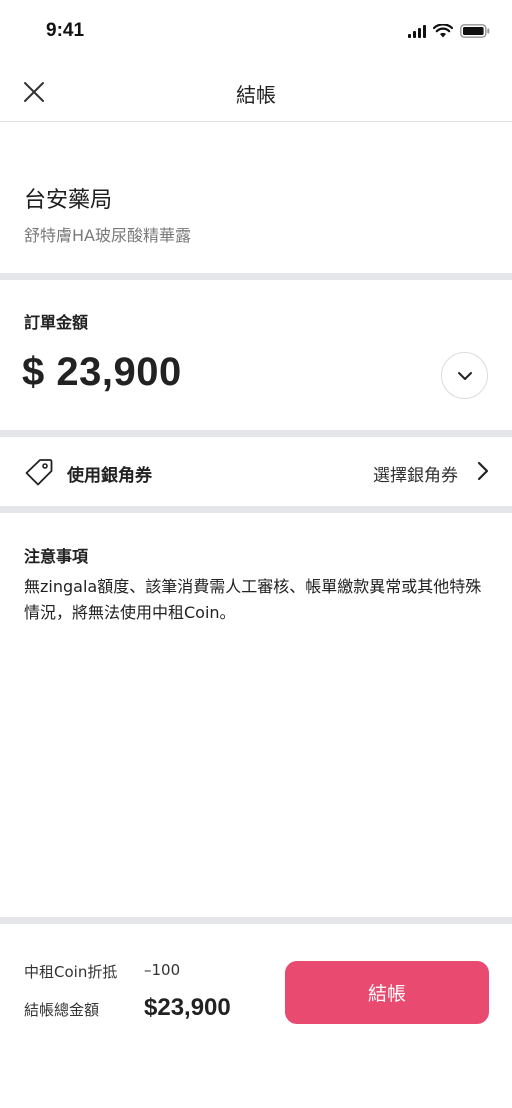 This screenshot has height=1108, width=512. Describe the element at coordinates (187, 1007) in the screenshot. I see `total-amount-value: $23,900` at that location.